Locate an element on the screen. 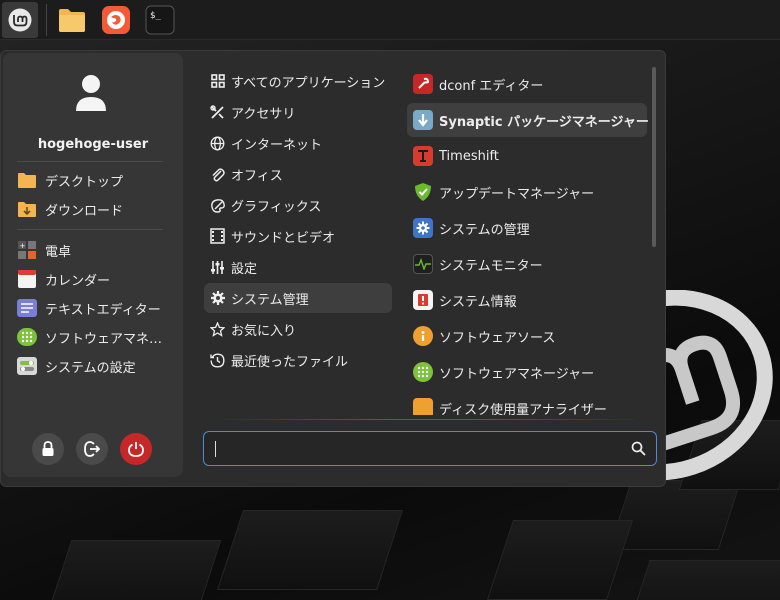 This screenshot has height=600, width=780. category-label: サウンドとビデオ is located at coordinates (283, 238).